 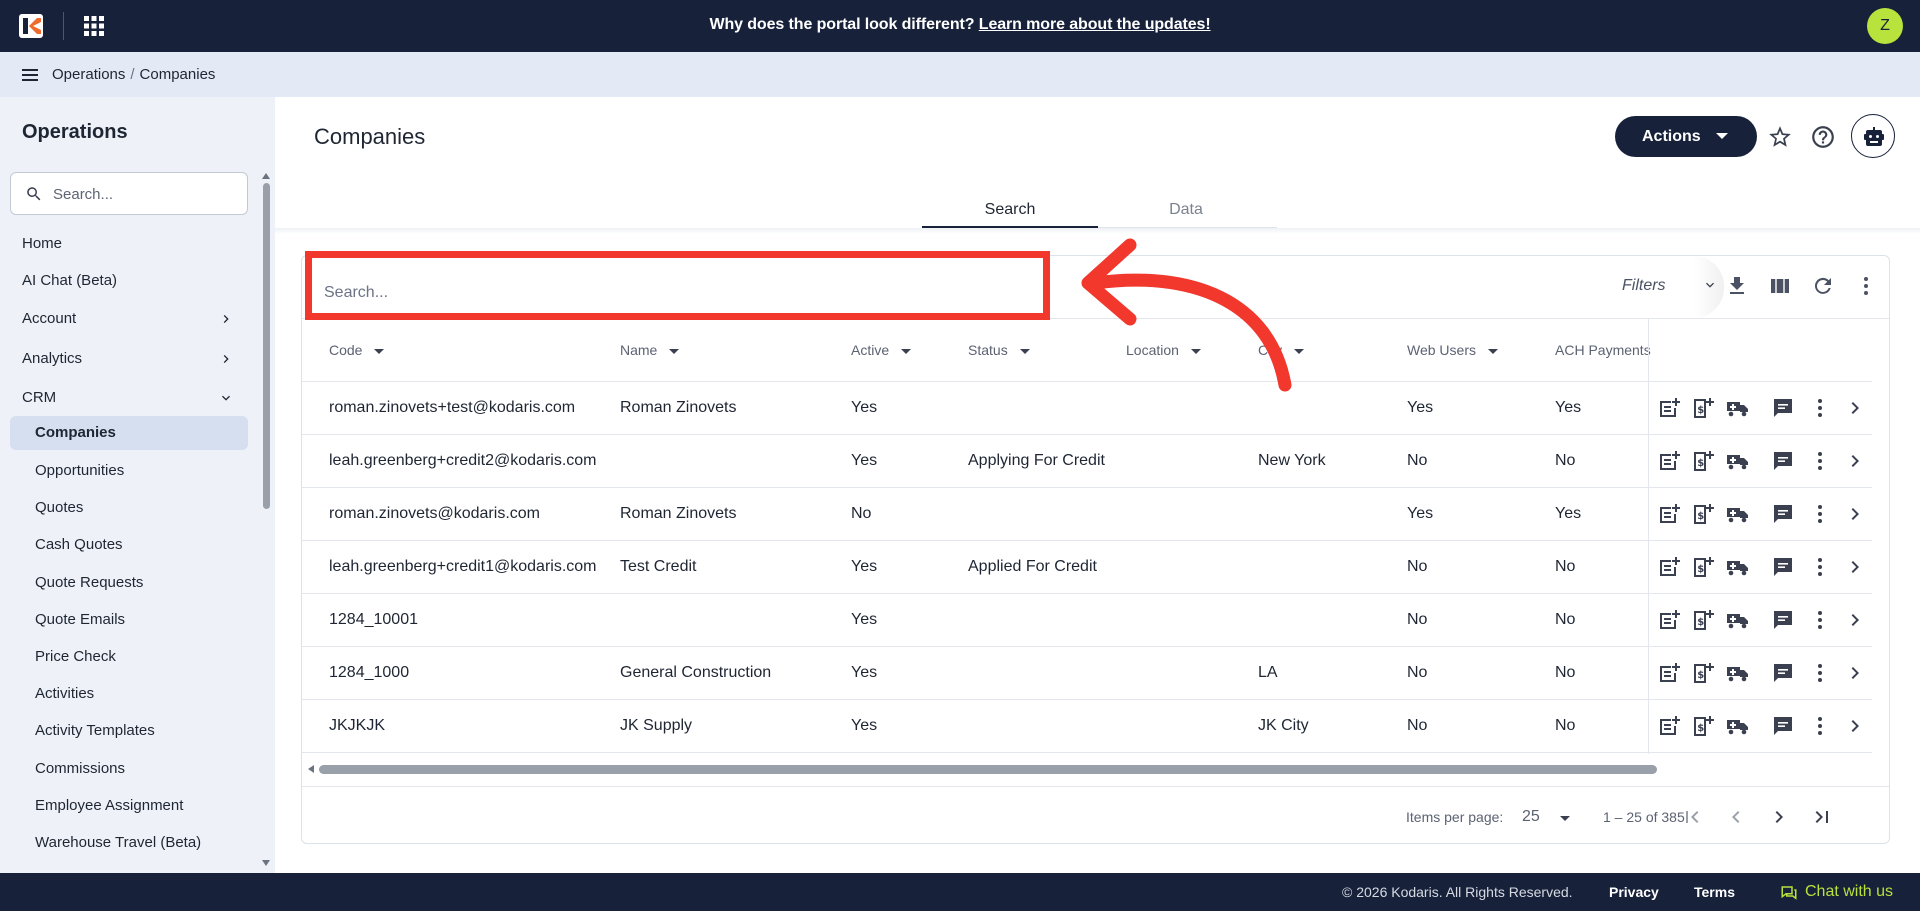 I want to click on first-page-icon, so click(x=1692, y=817).